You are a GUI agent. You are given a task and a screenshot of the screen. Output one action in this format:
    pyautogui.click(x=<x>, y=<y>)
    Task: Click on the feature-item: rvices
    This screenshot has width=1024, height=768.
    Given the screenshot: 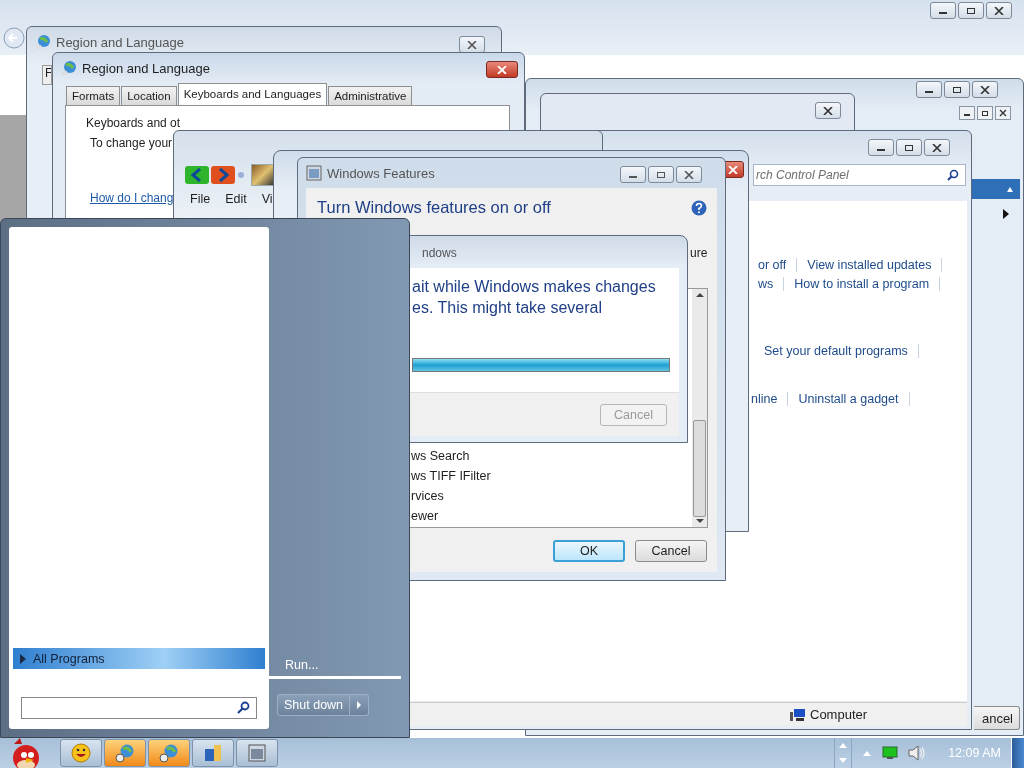 What is the action you would take?
    pyautogui.click(x=551, y=496)
    